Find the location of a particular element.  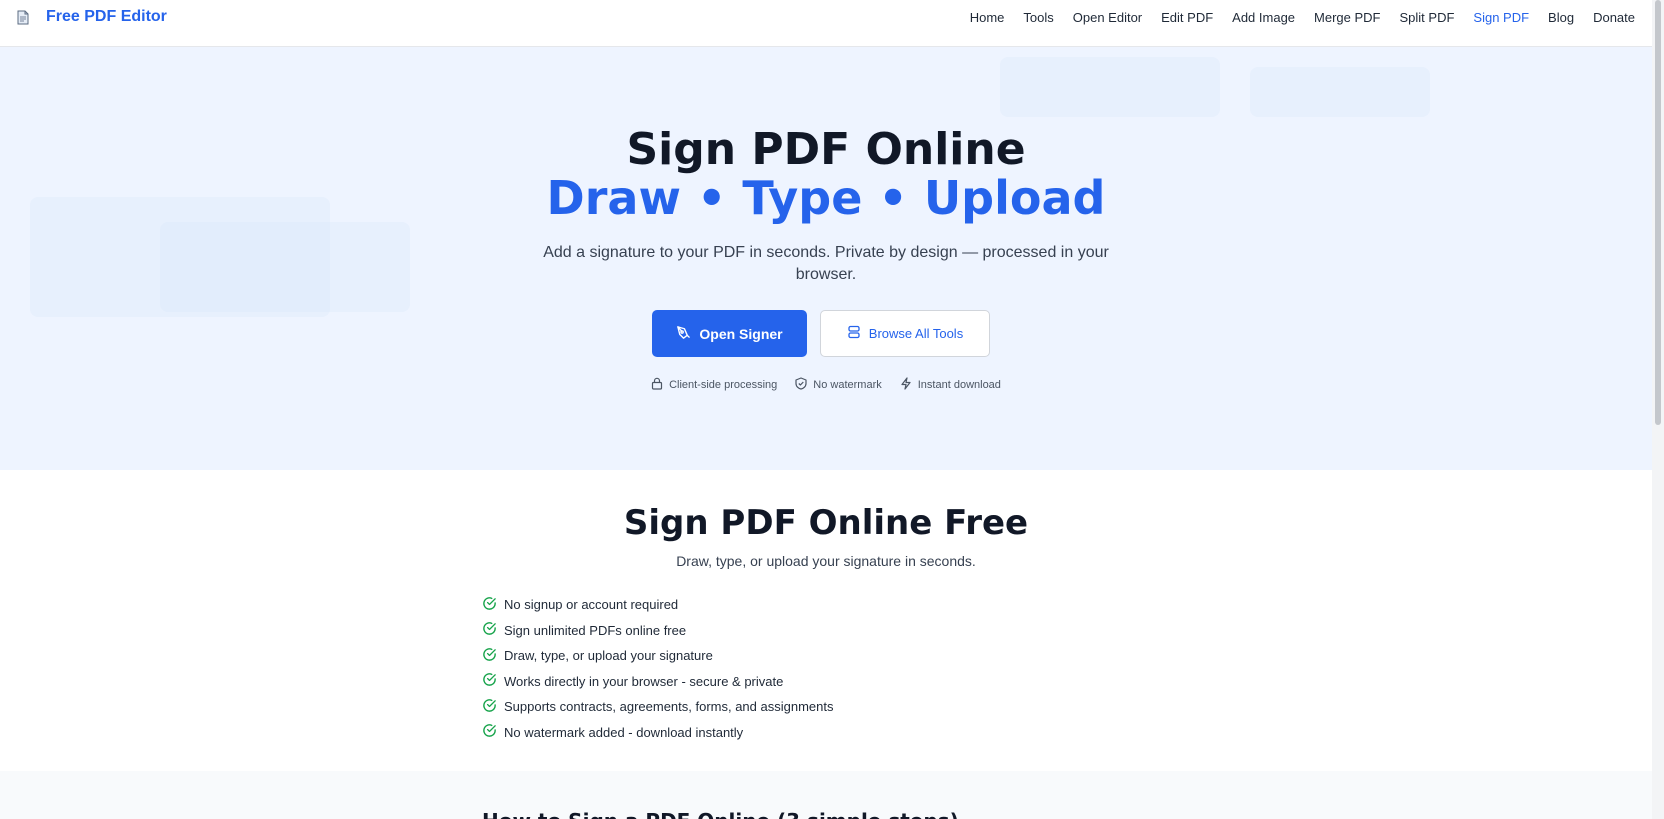

feature-item: Instant download is located at coordinates (950, 385).